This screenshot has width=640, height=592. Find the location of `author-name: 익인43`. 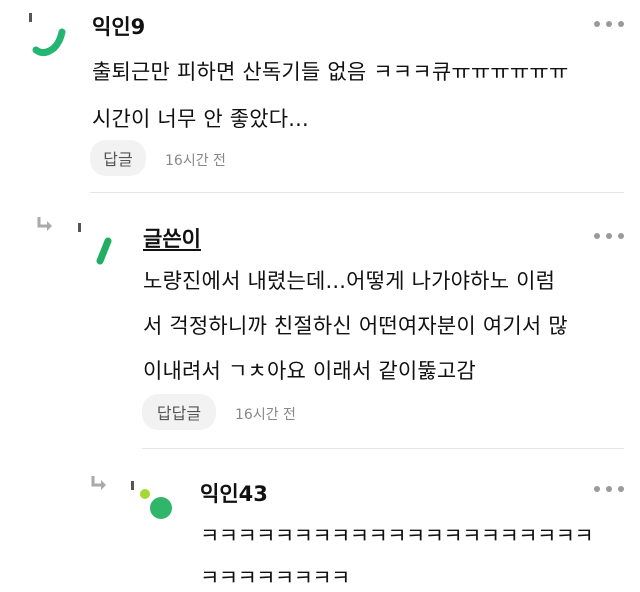

author-name: 익인43 is located at coordinates (234, 493).